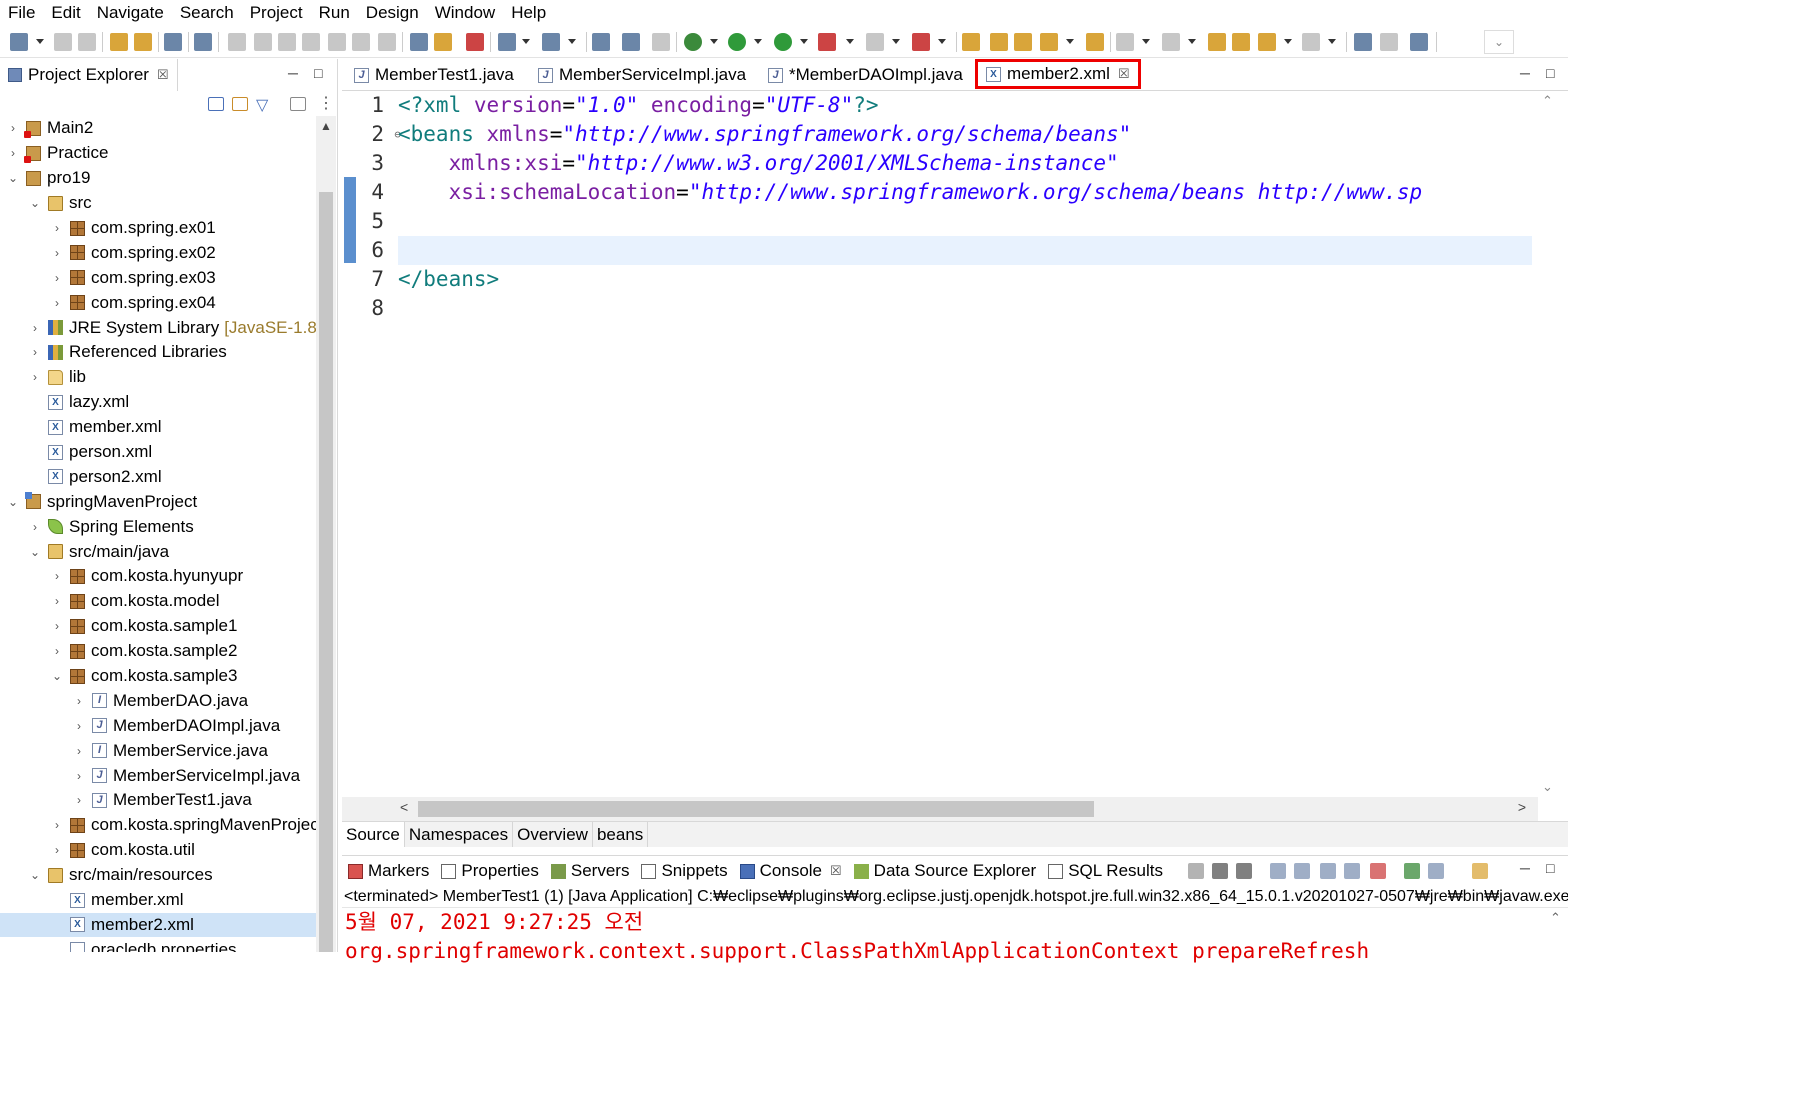 Image resolution: width=1816 pixels, height=1103 pixels. Describe the element at coordinates (419, 42) in the screenshot. I see `use-step-filters-icon` at that location.